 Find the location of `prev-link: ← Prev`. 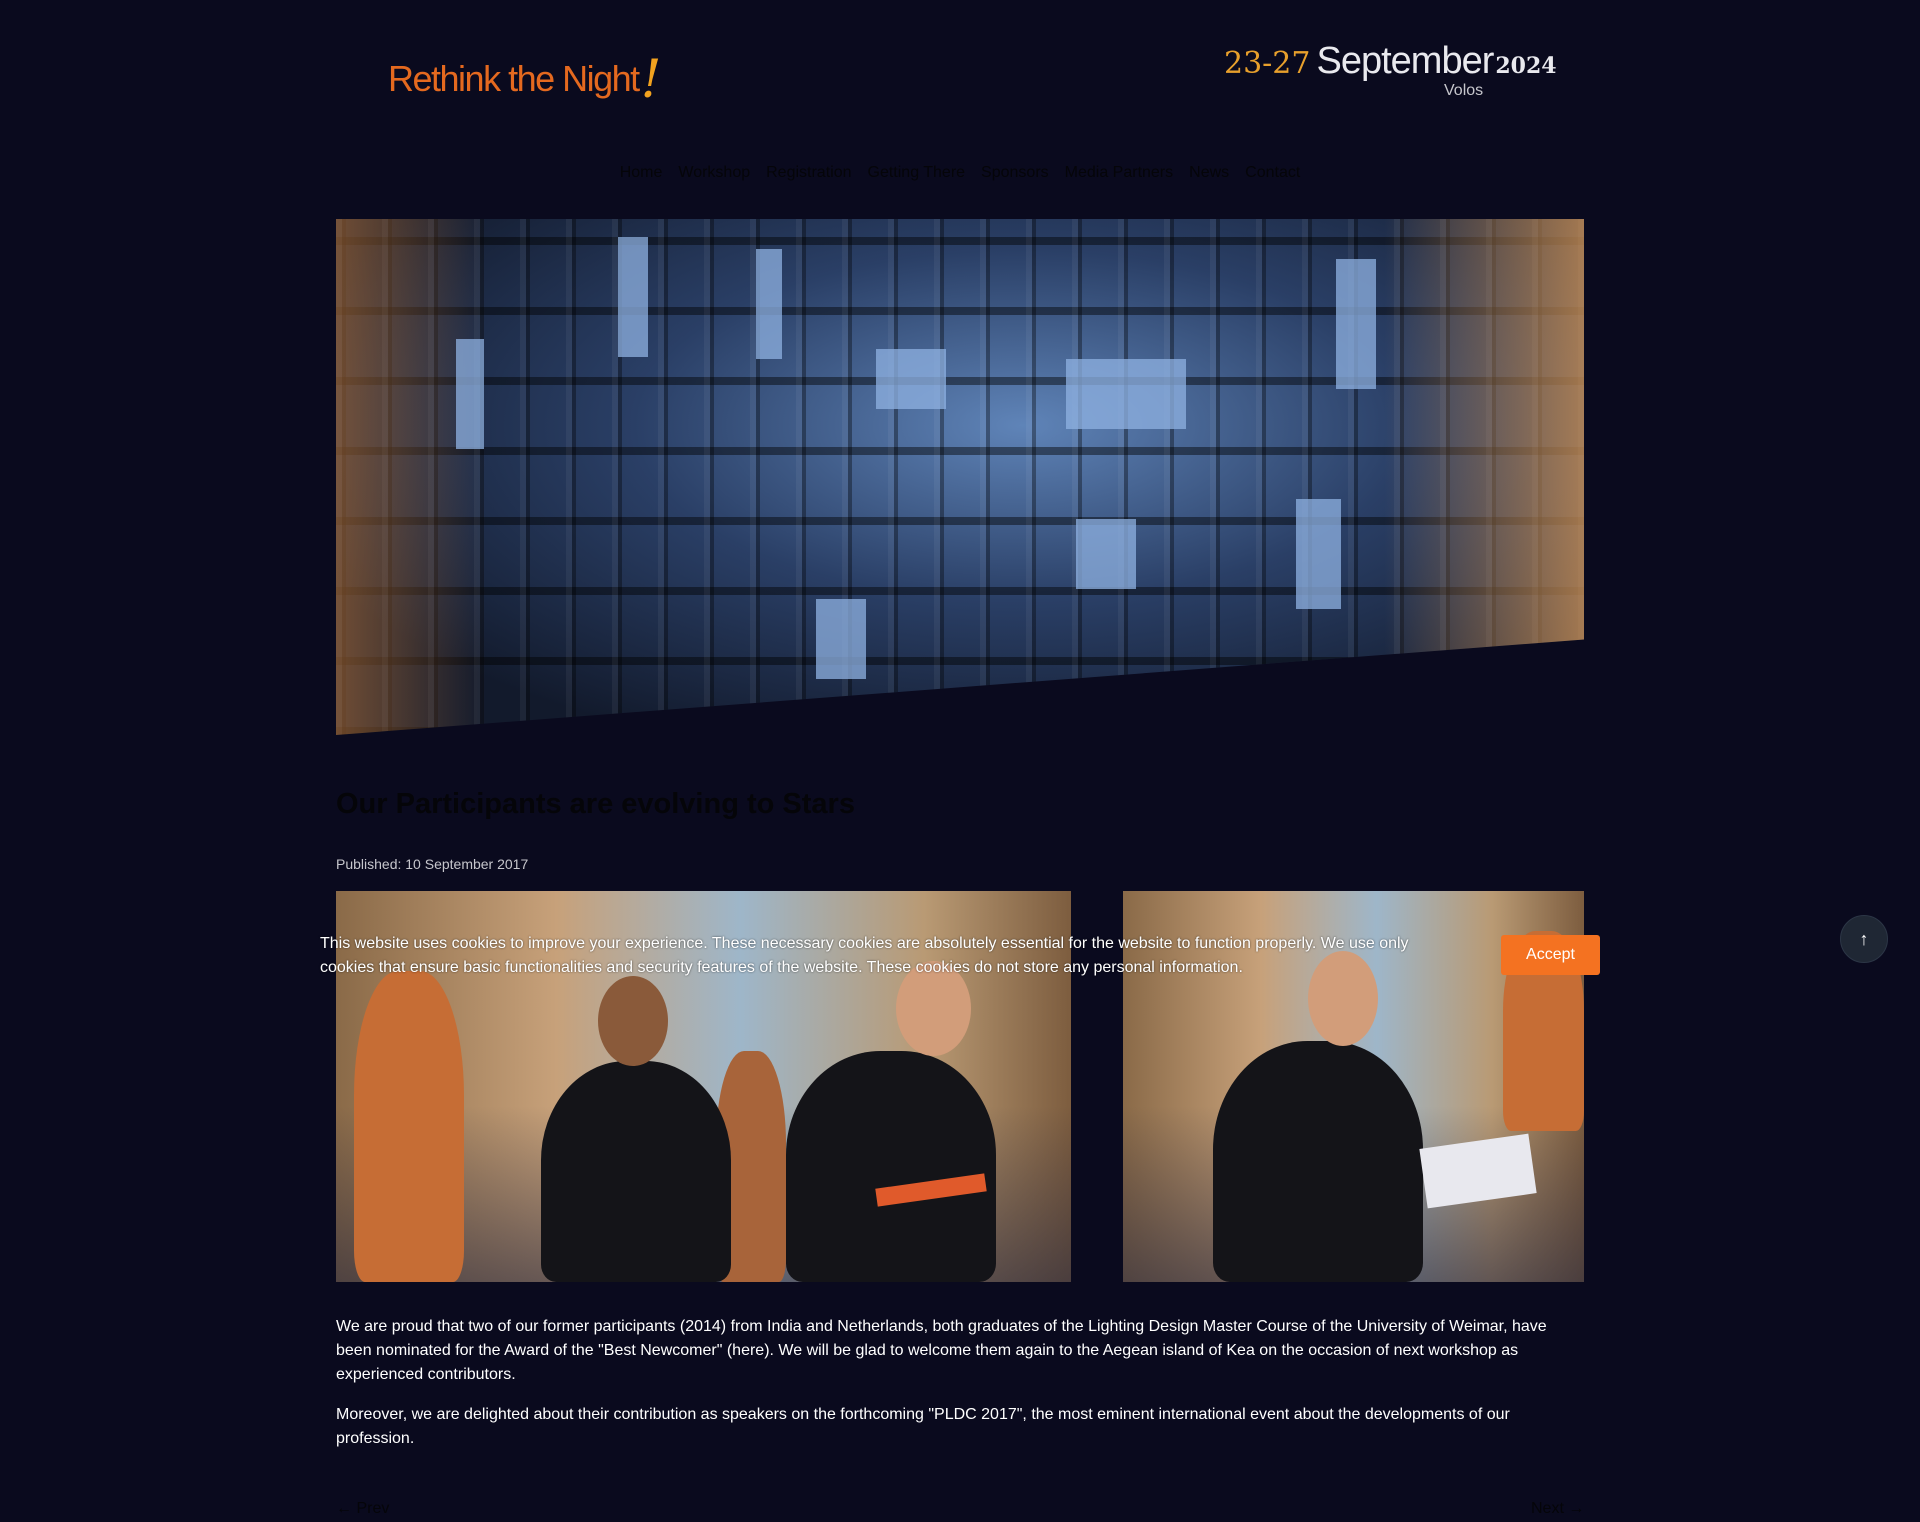

prev-link: ← Prev is located at coordinates (362, 1509).